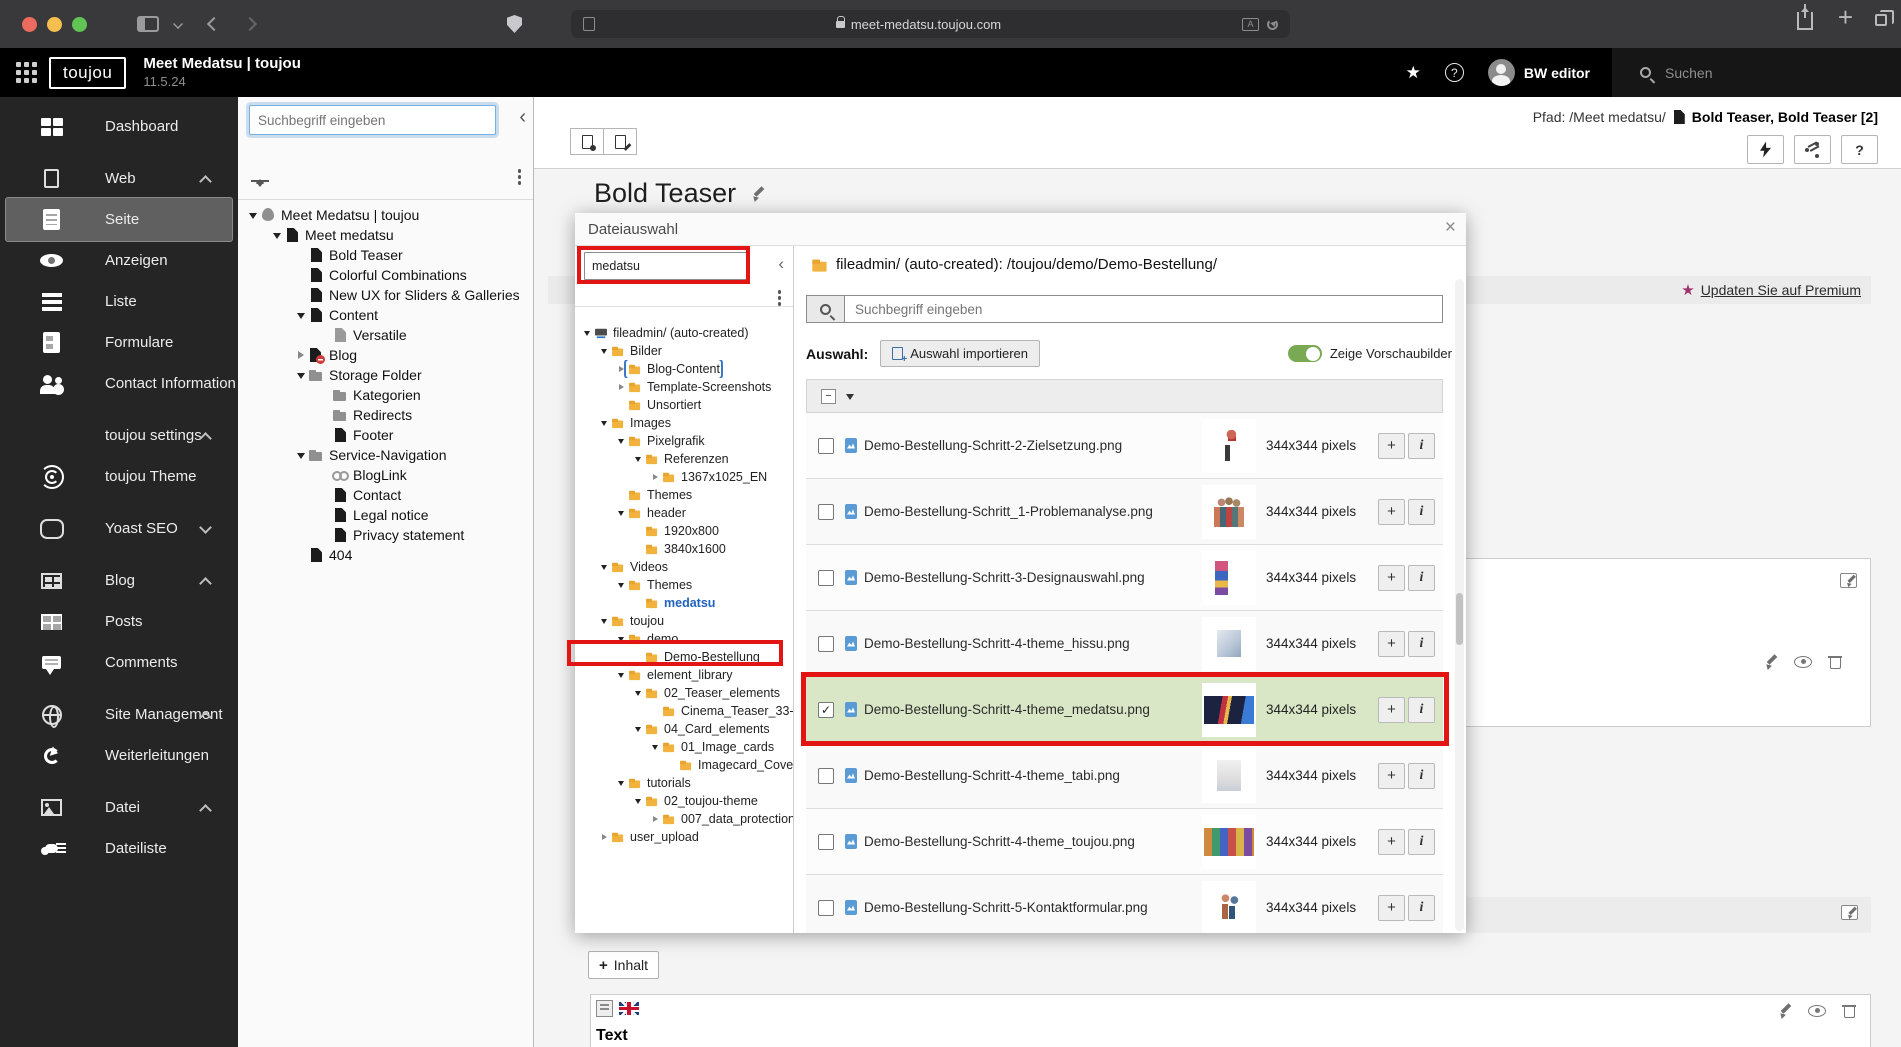  Describe the element at coordinates (1805, 17) in the screenshot. I see `share-icon` at that location.